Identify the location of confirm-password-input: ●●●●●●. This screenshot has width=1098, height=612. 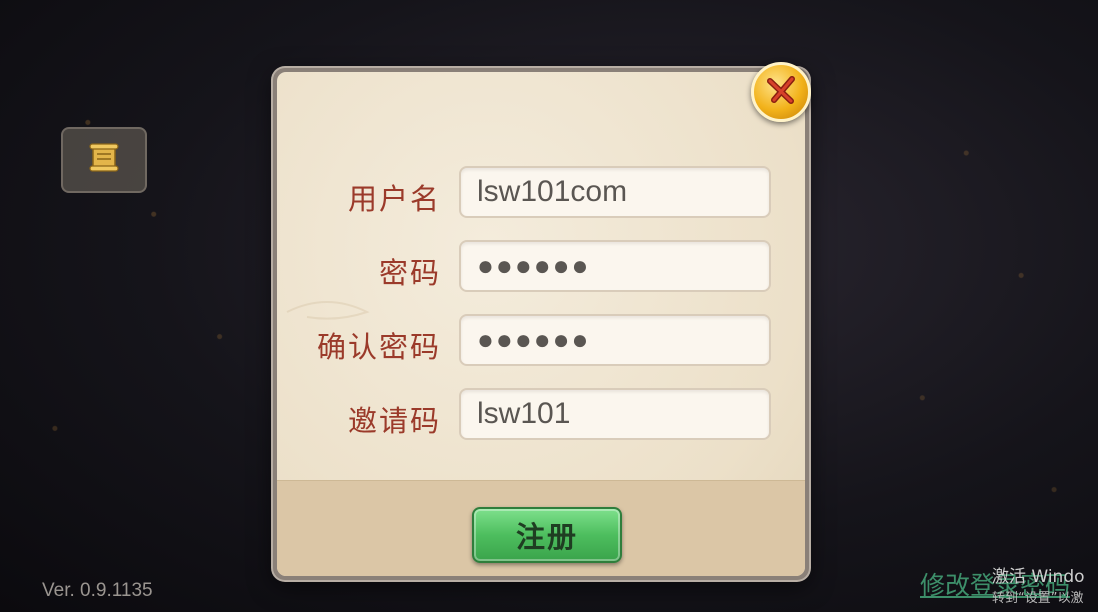
(615, 340).